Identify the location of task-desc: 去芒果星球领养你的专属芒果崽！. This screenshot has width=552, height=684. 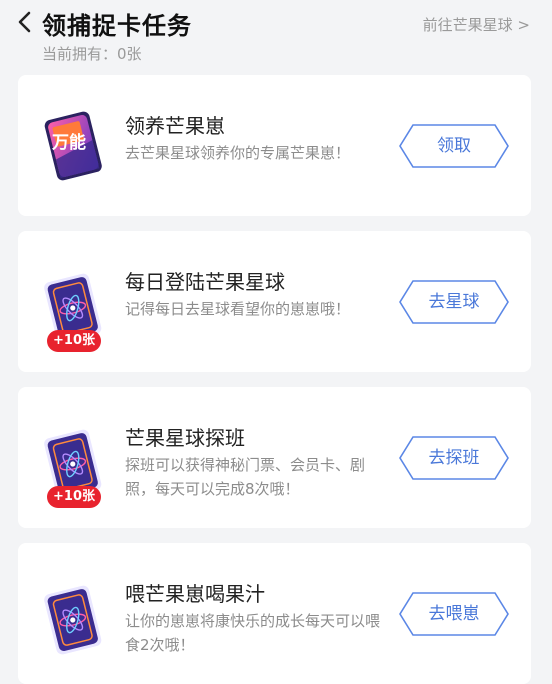
(238, 153).